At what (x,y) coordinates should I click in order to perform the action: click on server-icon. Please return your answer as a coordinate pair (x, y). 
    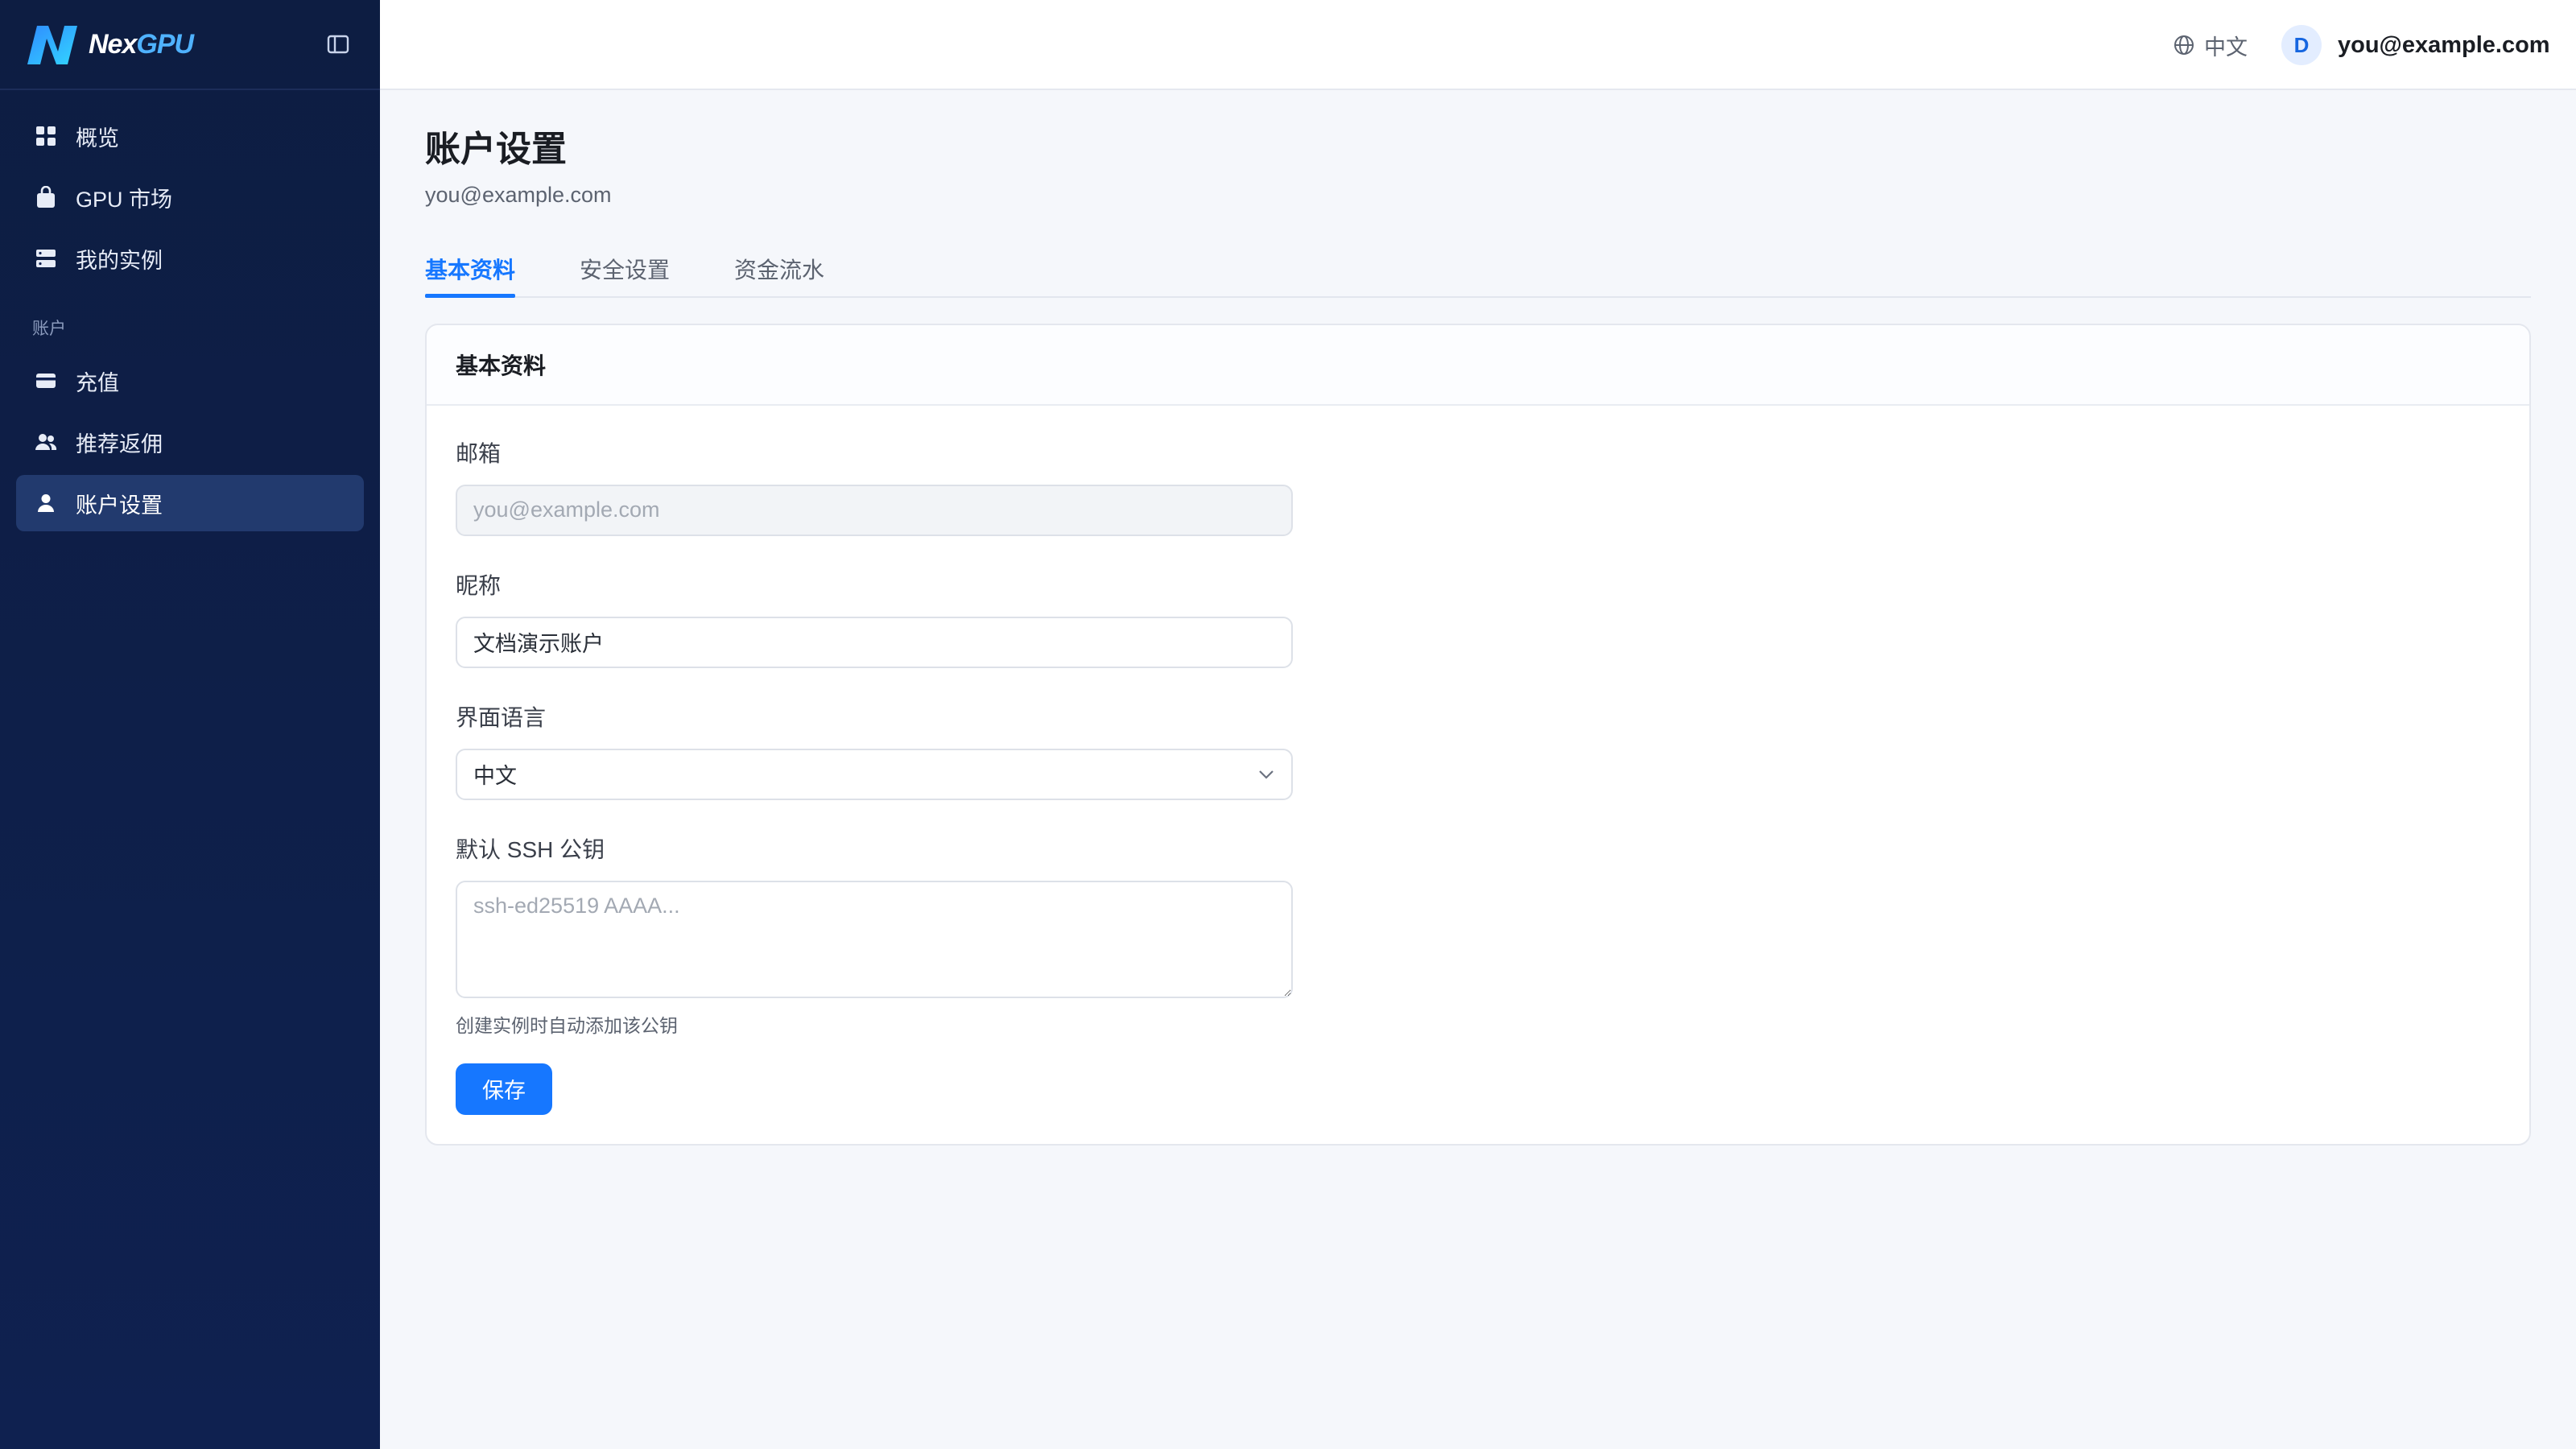
    Looking at the image, I should click on (46, 258).